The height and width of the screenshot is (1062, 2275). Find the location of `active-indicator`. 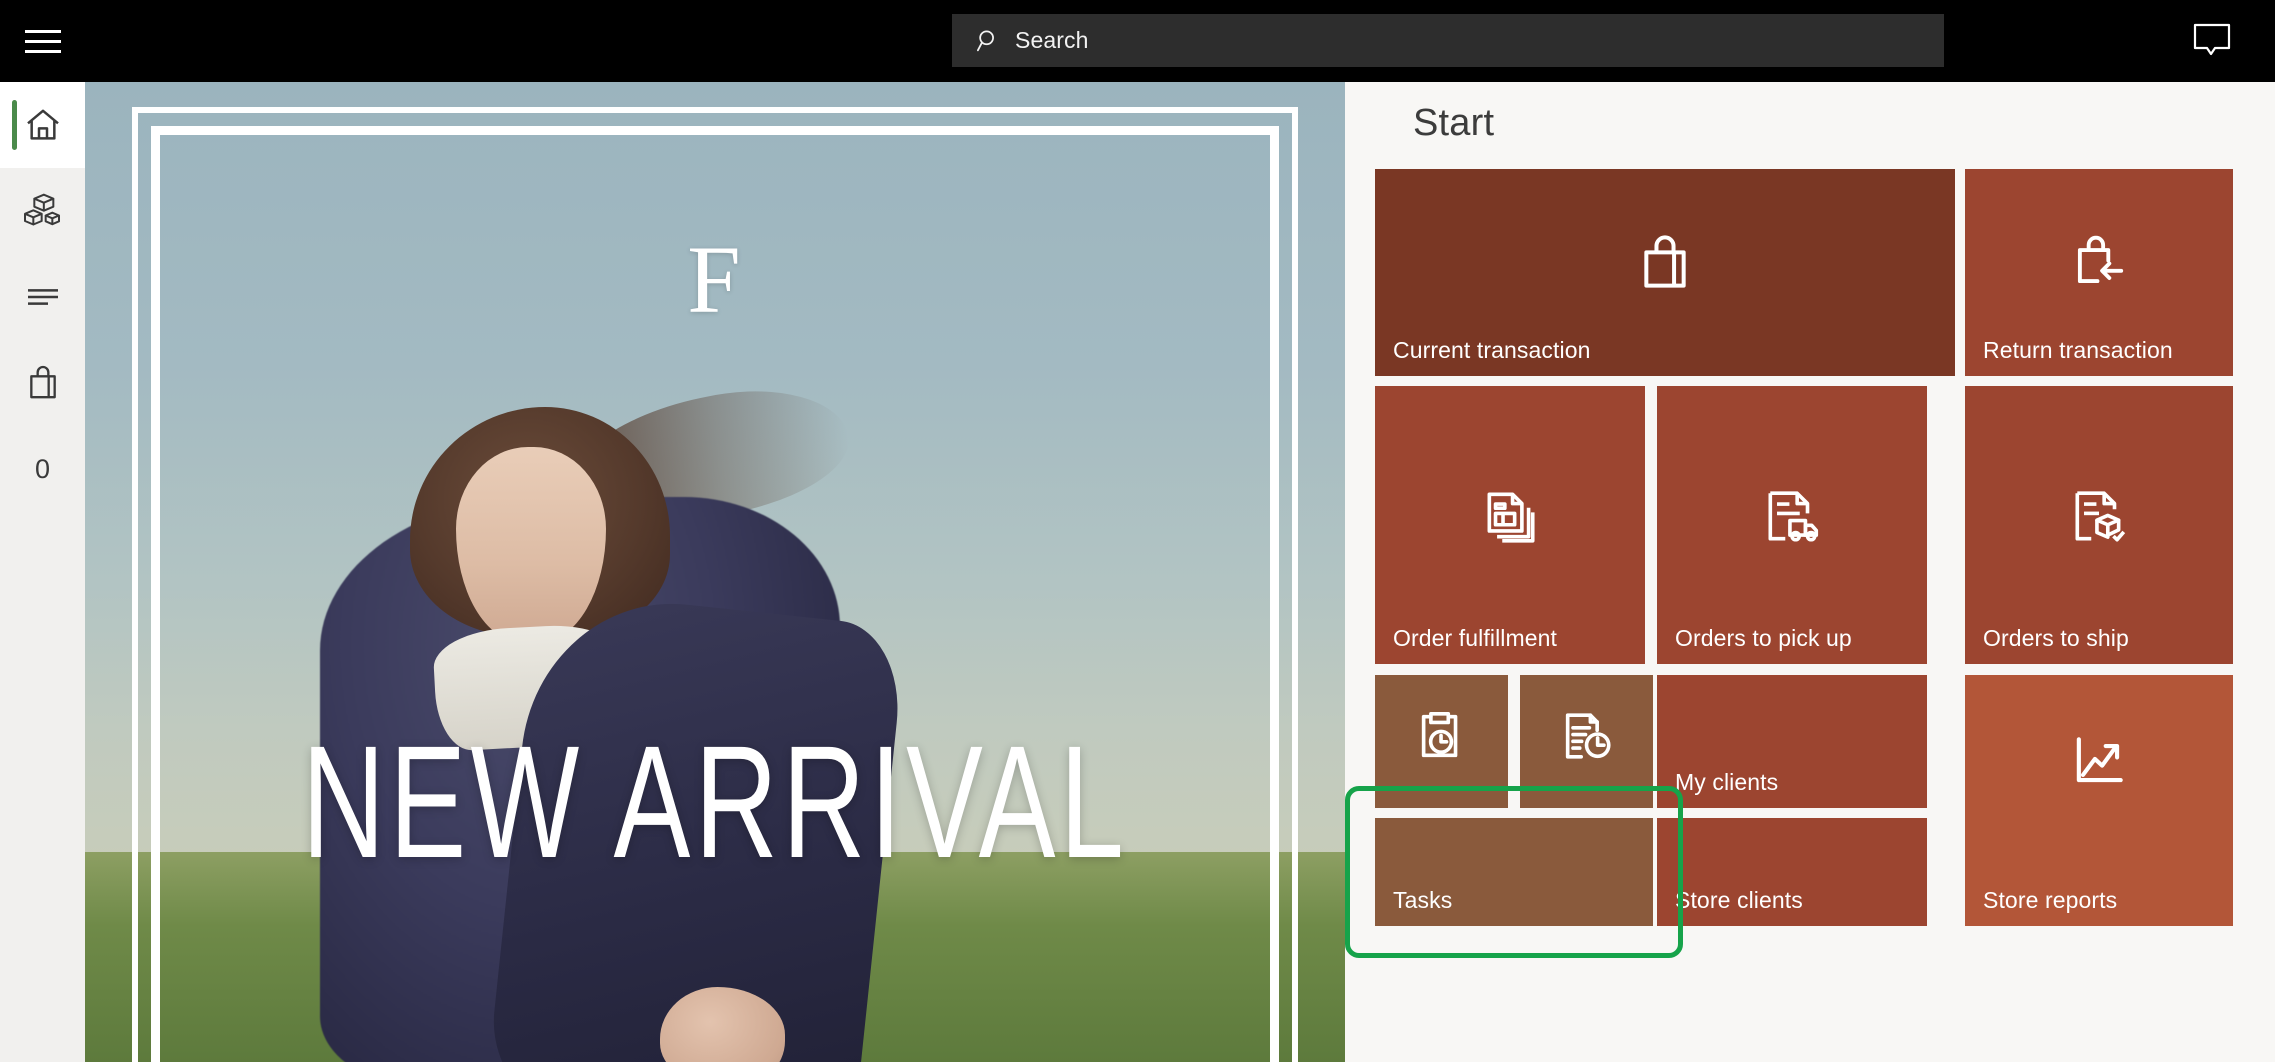

active-indicator is located at coordinates (14, 125).